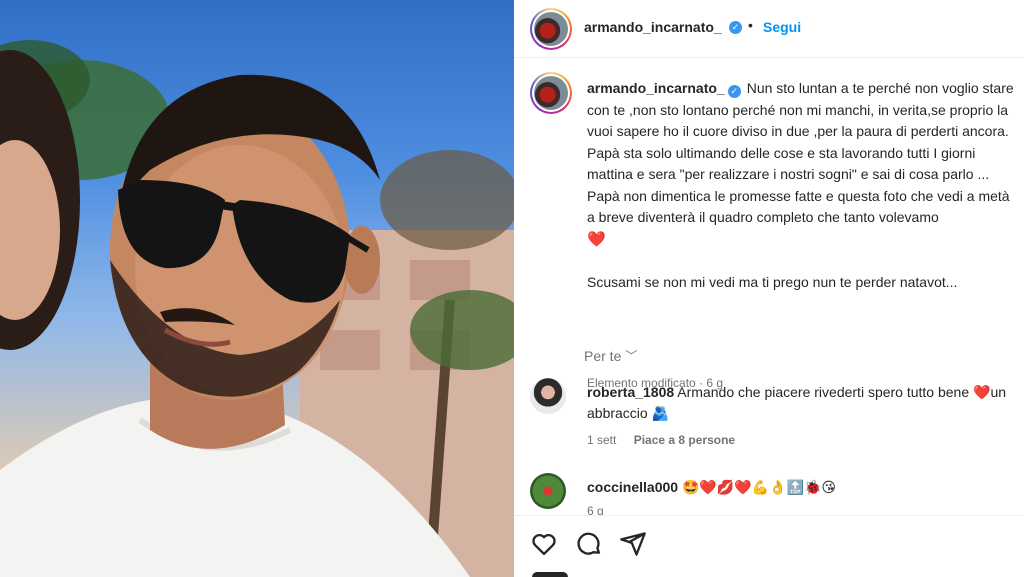 The width and height of the screenshot is (1024, 577). I want to click on author-username: armando_incarnato_, so click(653, 27).